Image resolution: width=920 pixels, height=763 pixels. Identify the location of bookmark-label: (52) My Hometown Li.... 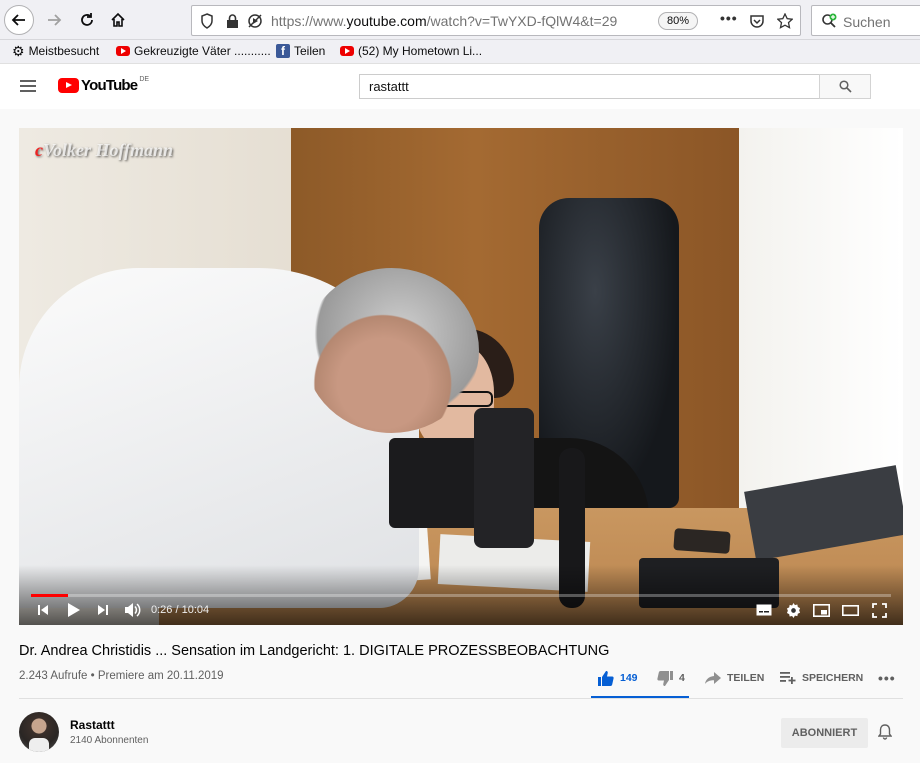
(420, 51).